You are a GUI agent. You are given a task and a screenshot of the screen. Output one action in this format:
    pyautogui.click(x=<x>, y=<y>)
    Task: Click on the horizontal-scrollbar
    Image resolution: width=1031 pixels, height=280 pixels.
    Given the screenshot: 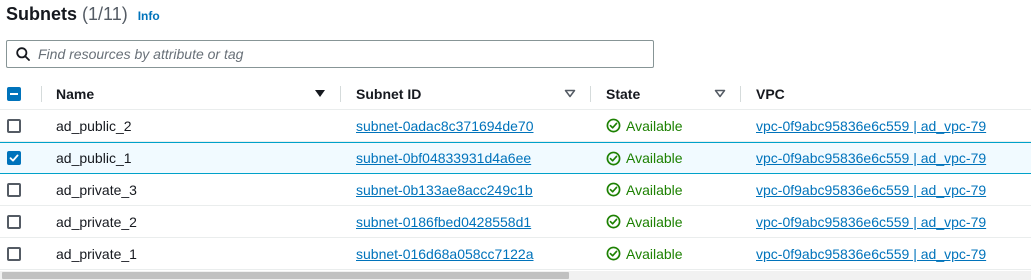 What is the action you would take?
    pyautogui.click(x=515, y=275)
    